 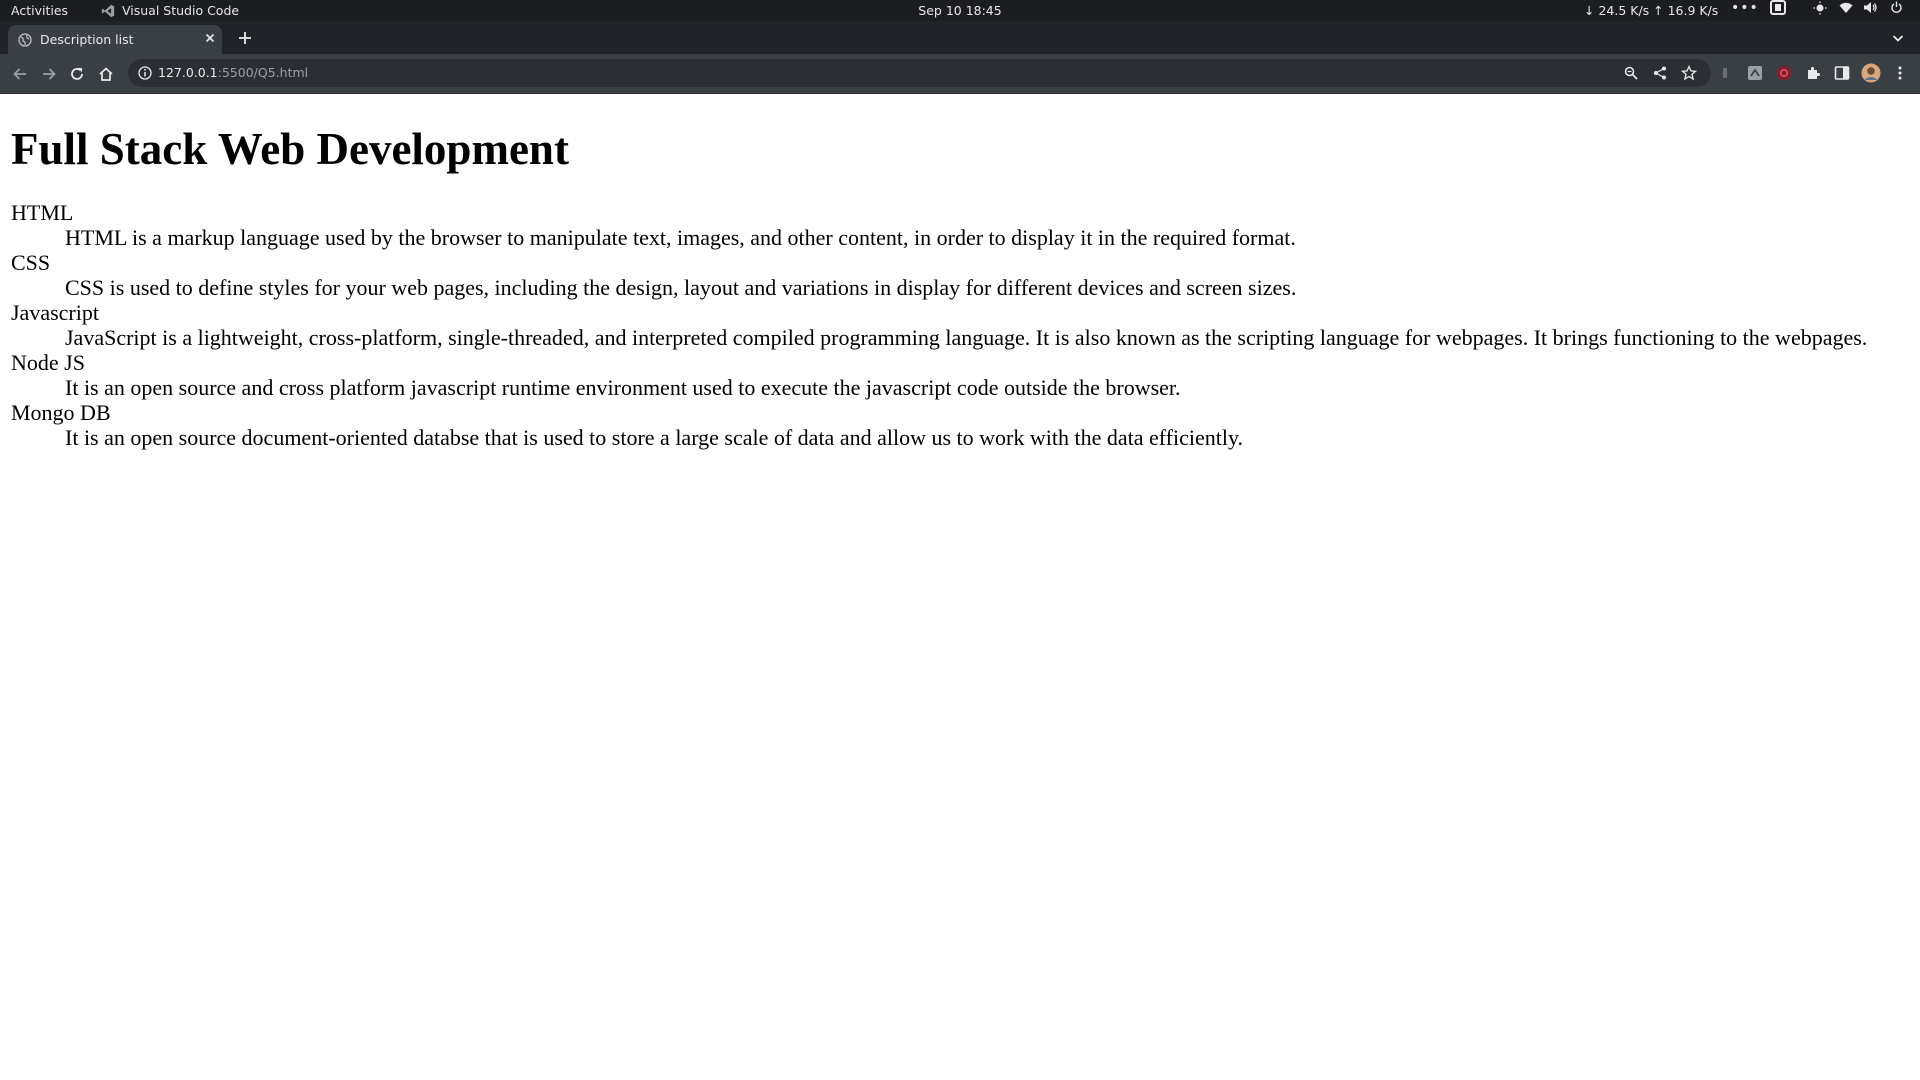 What do you see at coordinates (108, 10) in the screenshot?
I see `vscode-icon` at bounding box center [108, 10].